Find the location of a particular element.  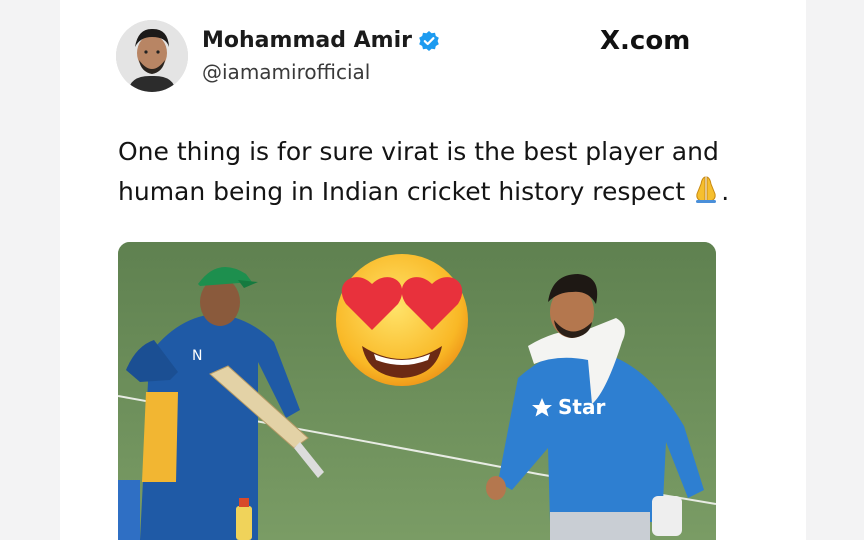

avatar-image is located at coordinates (152, 56).